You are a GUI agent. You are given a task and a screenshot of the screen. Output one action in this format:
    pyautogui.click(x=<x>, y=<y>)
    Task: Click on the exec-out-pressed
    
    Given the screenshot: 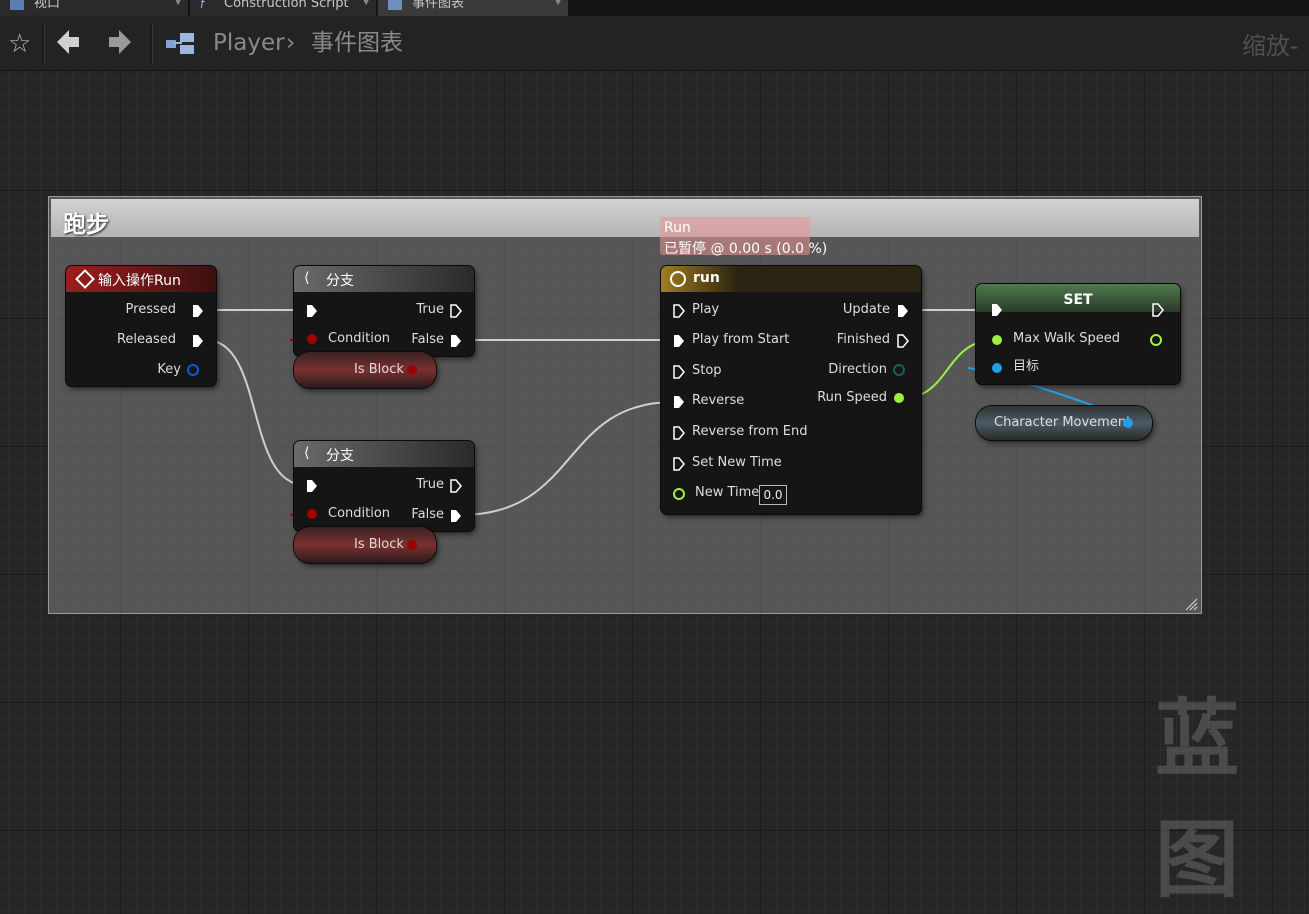 What is the action you would take?
    pyautogui.click(x=198, y=312)
    